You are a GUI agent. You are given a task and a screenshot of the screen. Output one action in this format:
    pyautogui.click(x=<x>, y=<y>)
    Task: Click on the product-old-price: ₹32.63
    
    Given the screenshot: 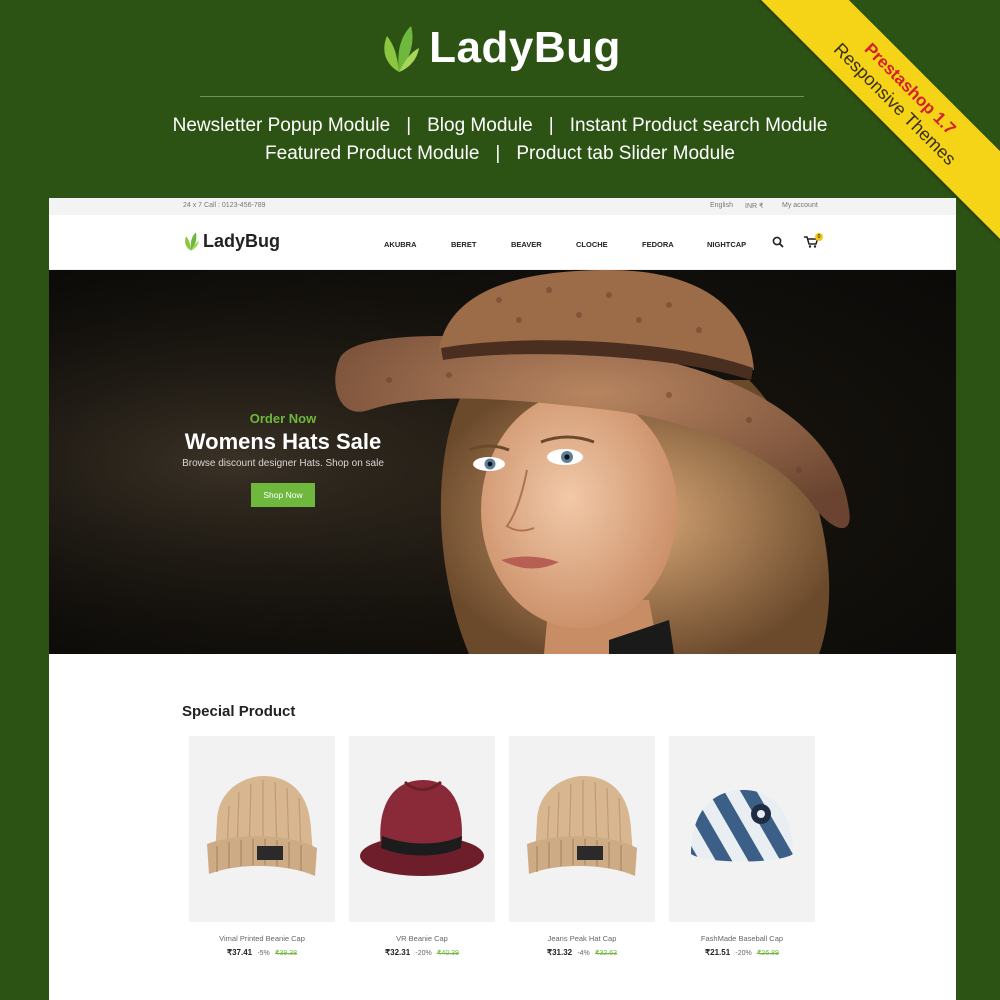 What is the action you would take?
    pyautogui.click(x=606, y=953)
    